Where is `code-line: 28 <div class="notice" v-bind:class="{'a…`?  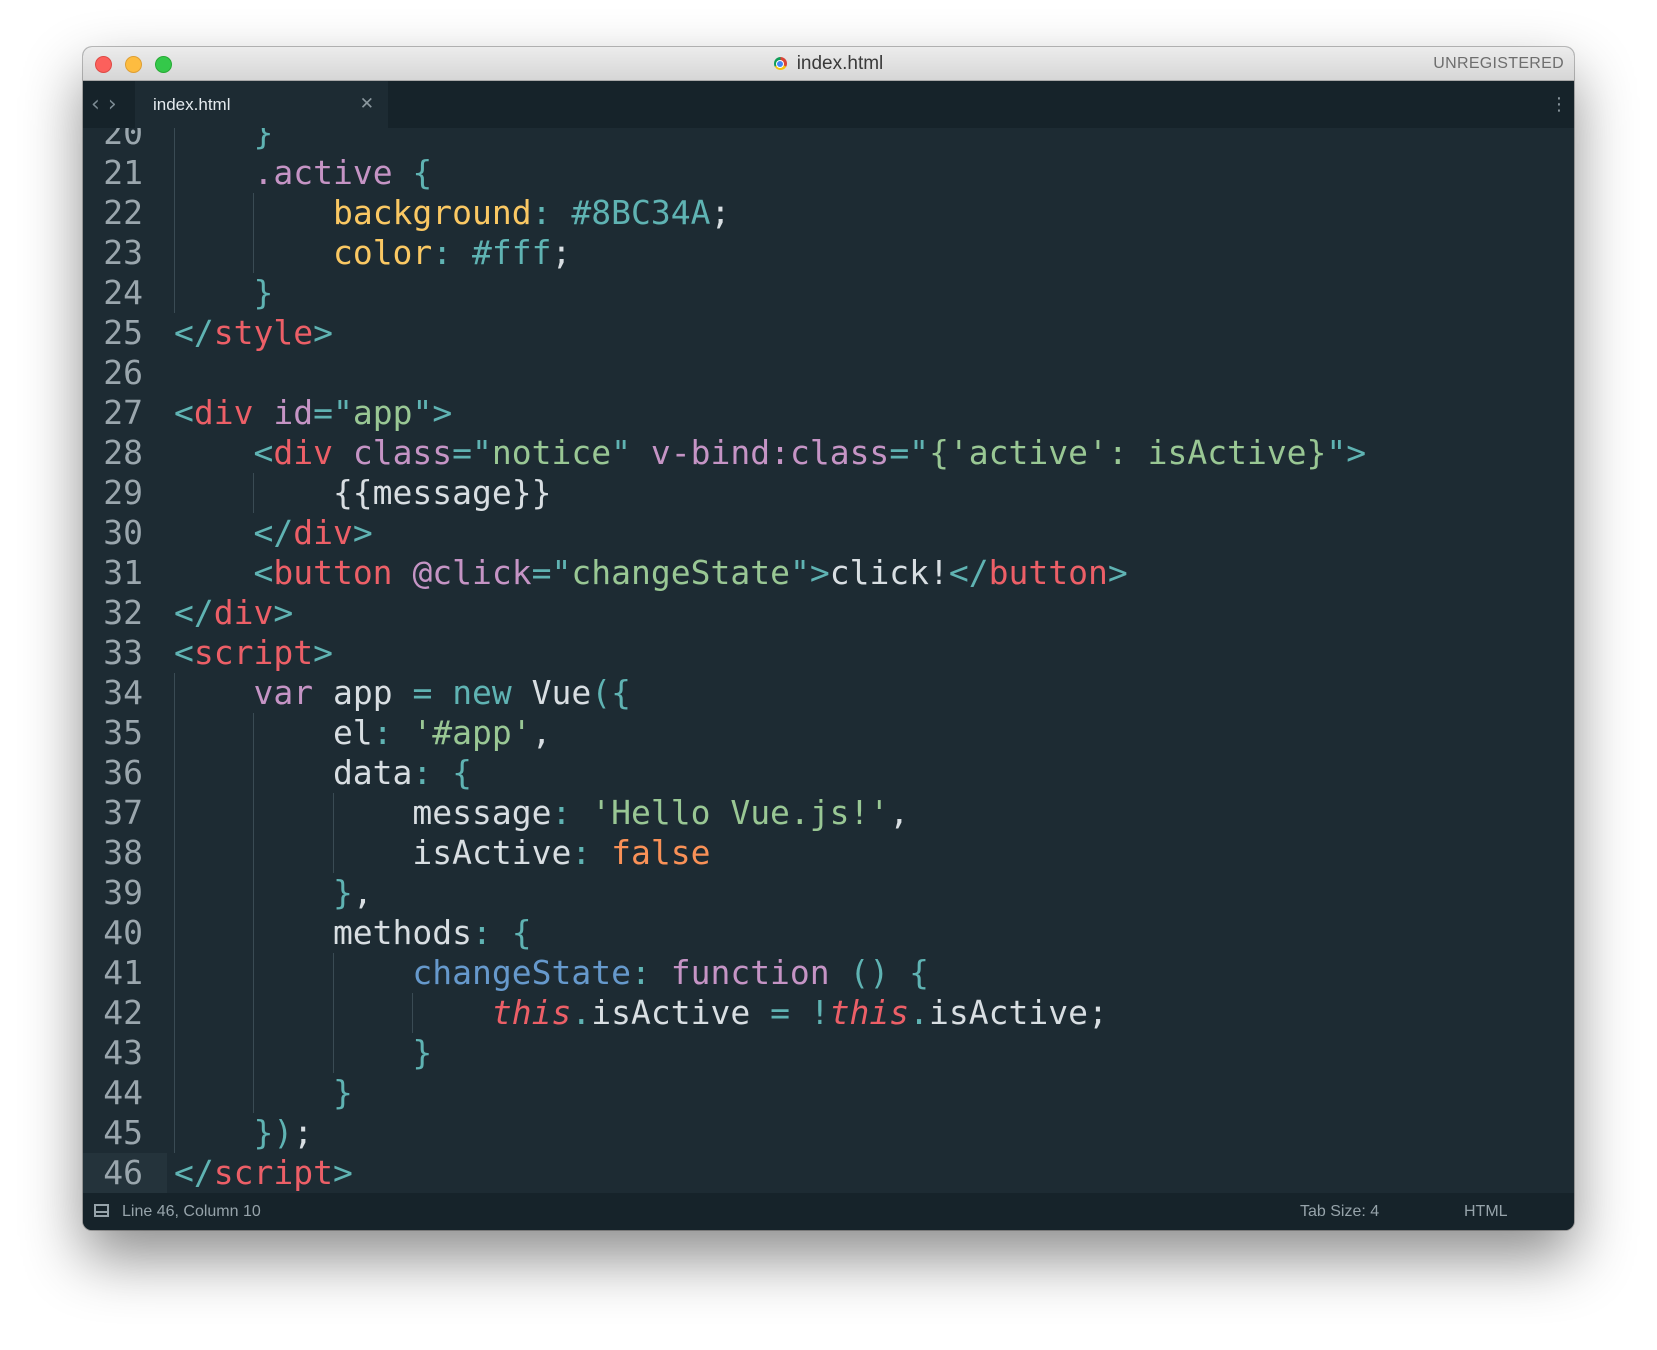
code-line: 28 <div class="notice" v-bind:class="{'a… is located at coordinates (828, 453).